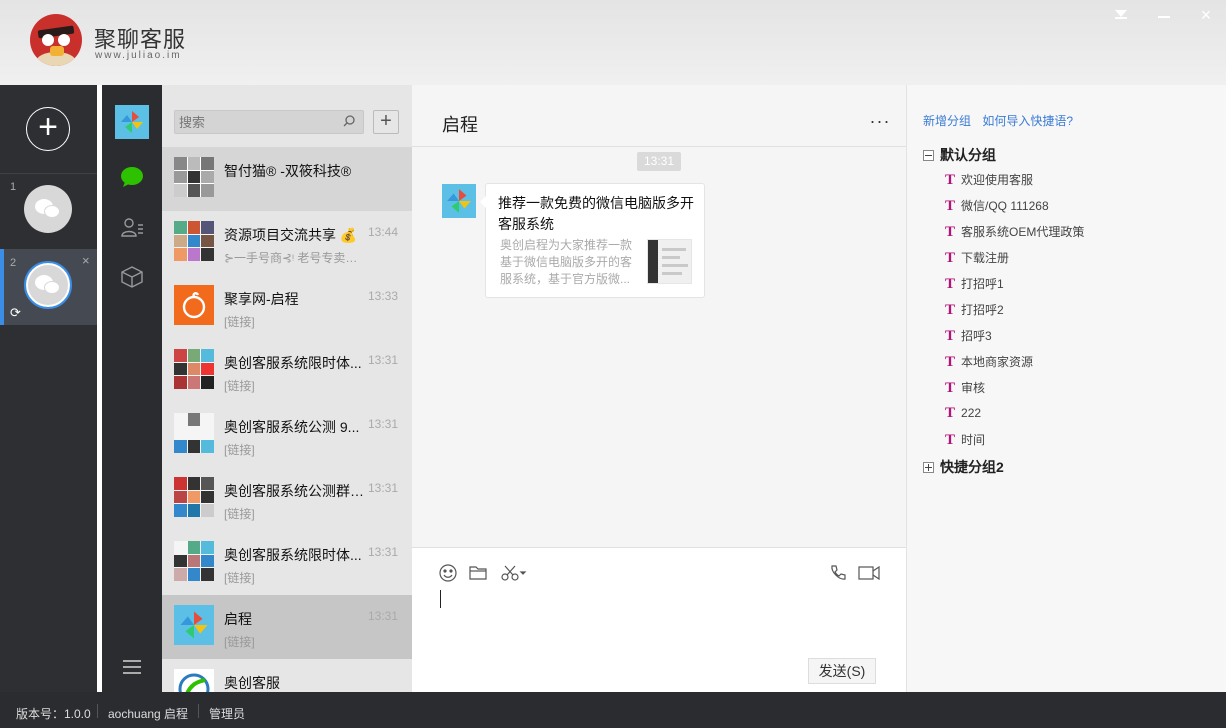 This screenshot has height=728, width=1226. I want to click on version-label: 版本号：1.0.0, so click(53, 714).